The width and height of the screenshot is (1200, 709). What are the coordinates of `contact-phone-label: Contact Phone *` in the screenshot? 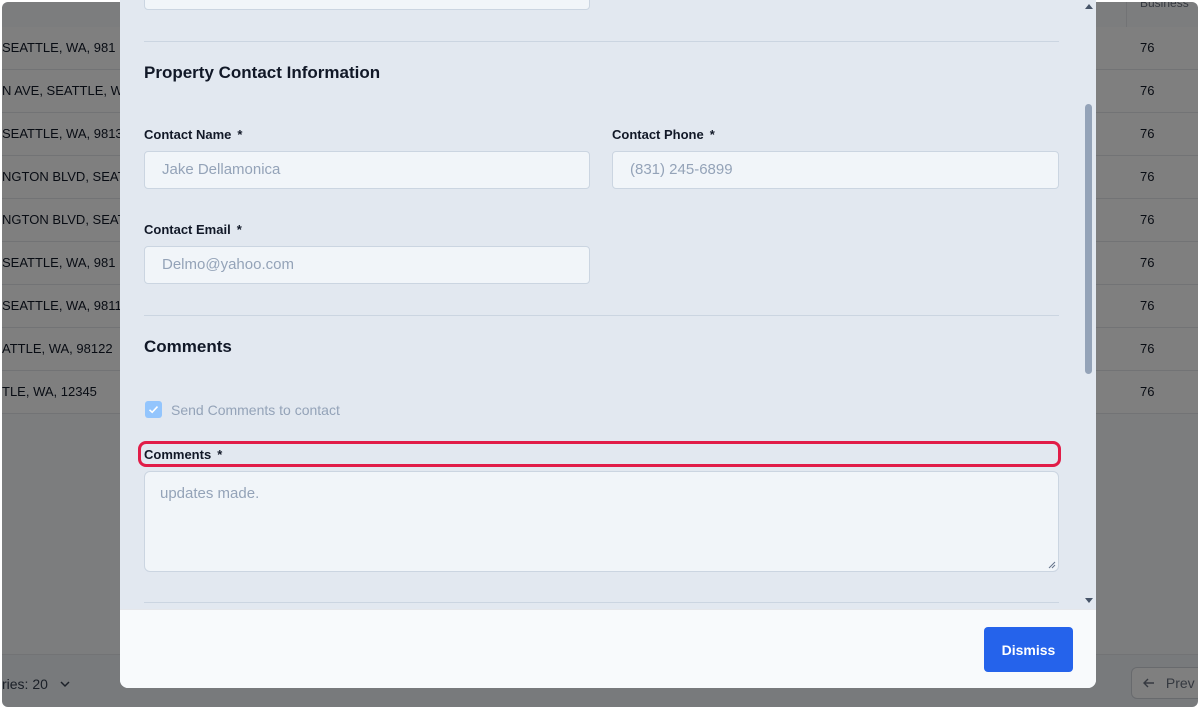 It's located at (663, 134).